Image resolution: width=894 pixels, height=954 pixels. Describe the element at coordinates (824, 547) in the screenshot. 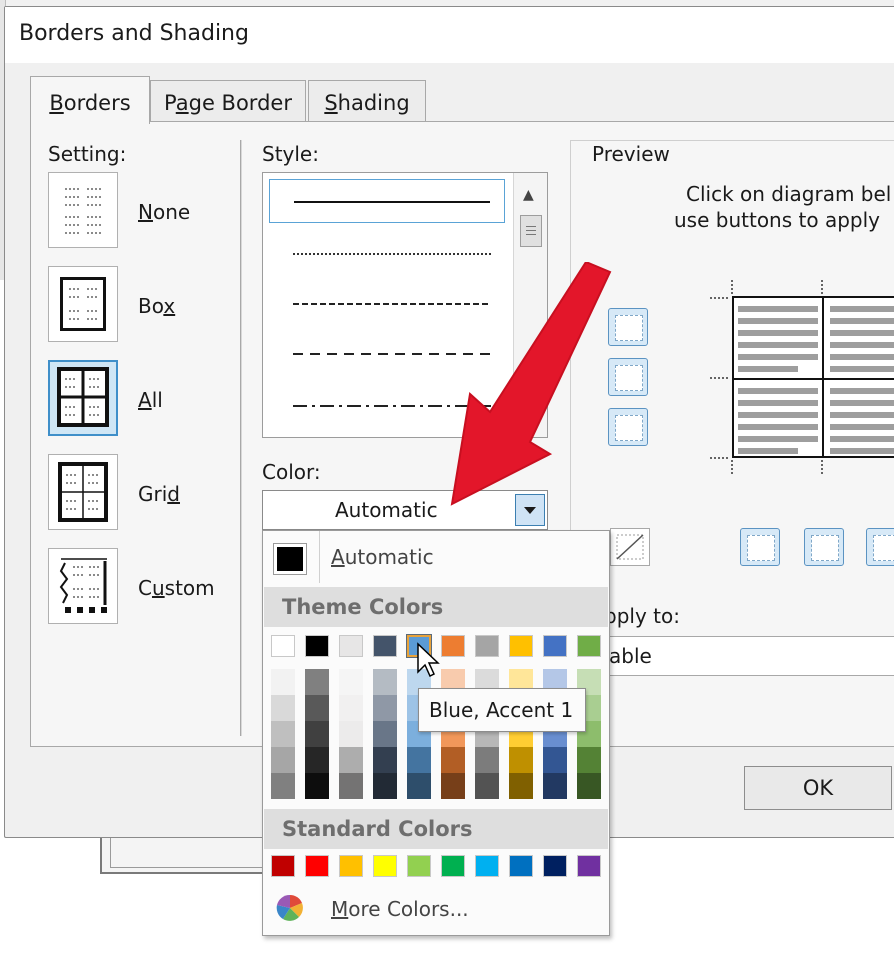

I see `inside-vertical-border-button` at that location.